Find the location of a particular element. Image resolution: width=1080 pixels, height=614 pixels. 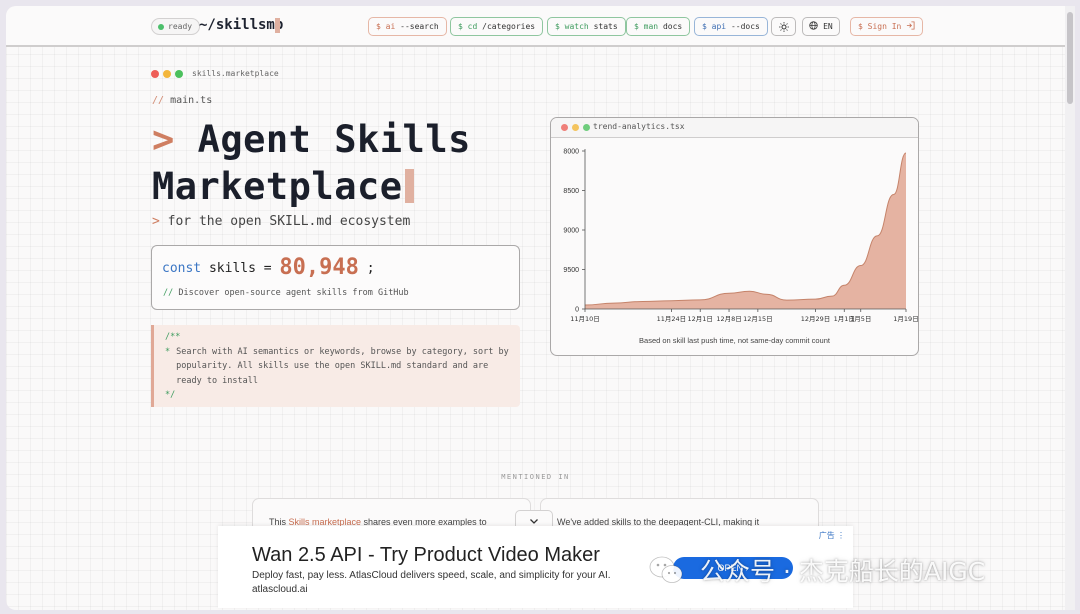

watermark-text: 公众号 · 杰克船长的AIGC is located at coordinates (843, 571).